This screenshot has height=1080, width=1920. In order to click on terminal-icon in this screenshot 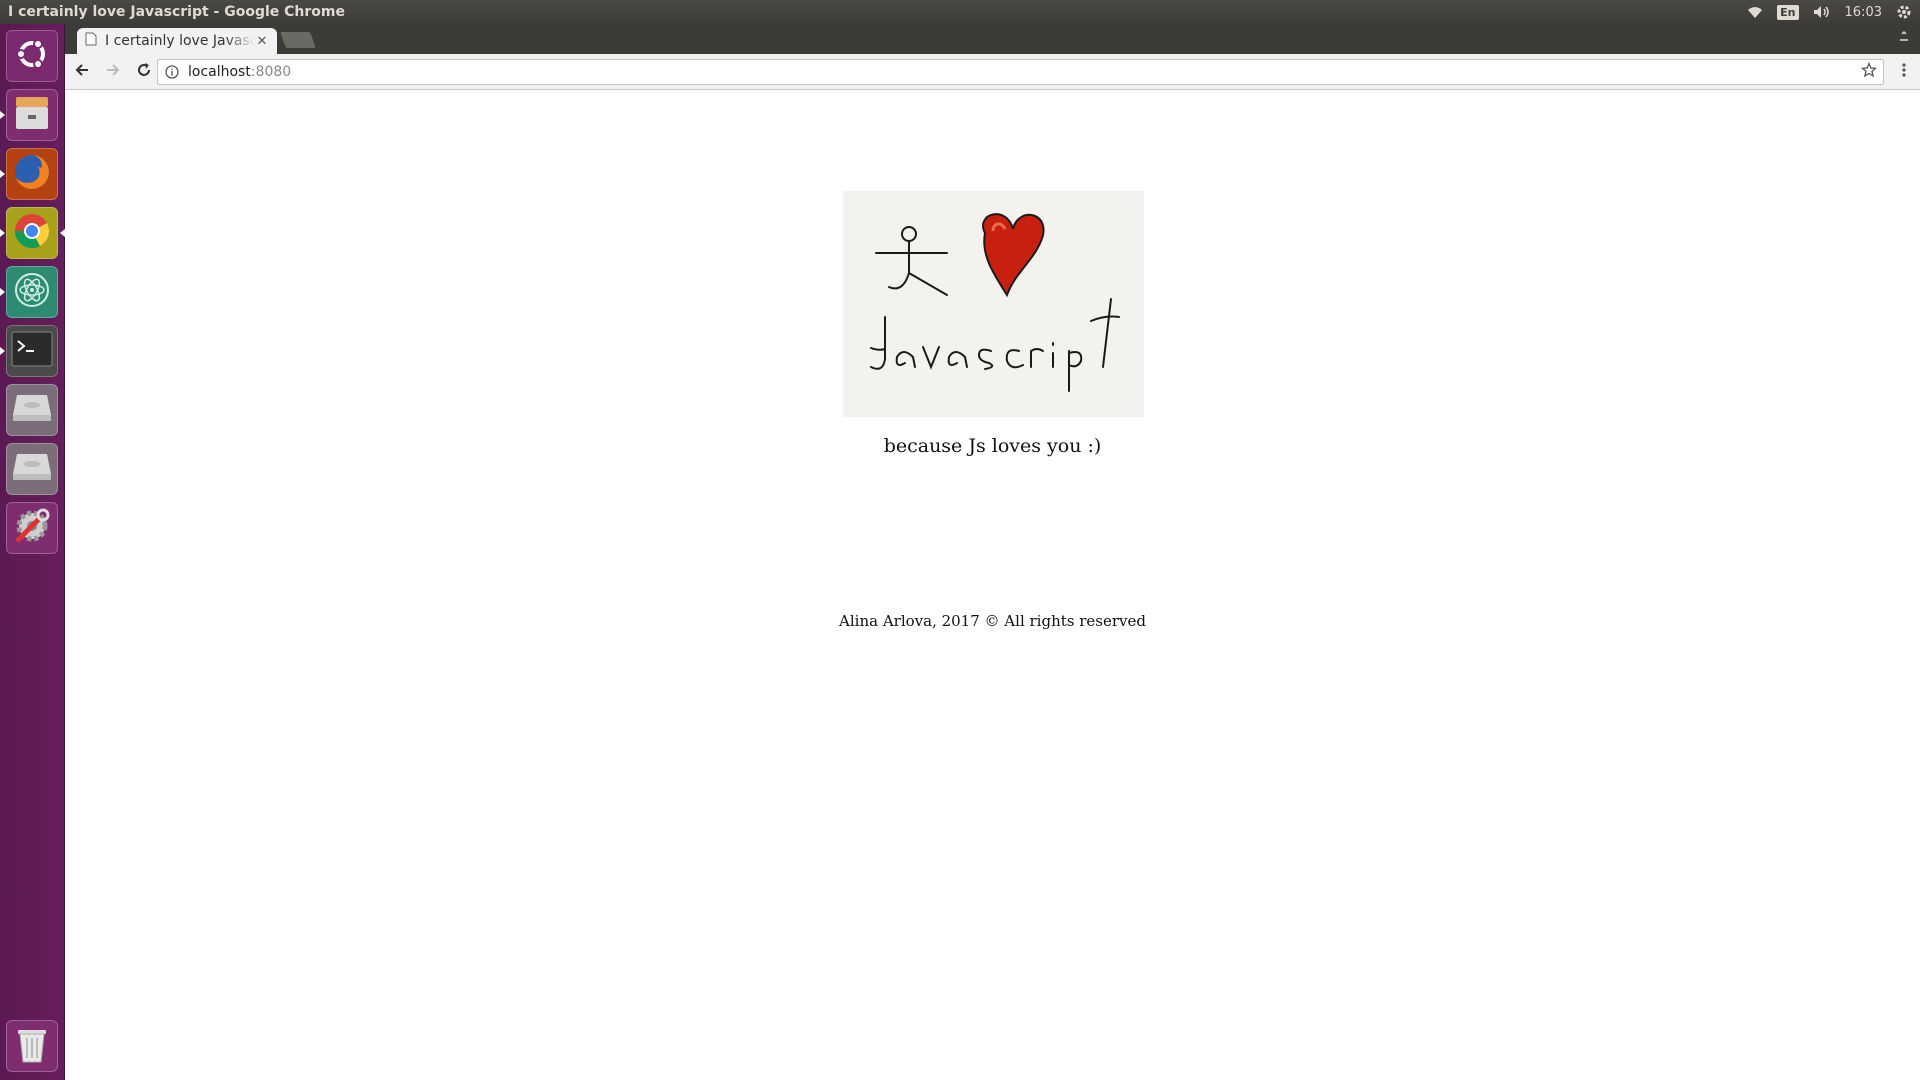, I will do `click(32, 351)`.